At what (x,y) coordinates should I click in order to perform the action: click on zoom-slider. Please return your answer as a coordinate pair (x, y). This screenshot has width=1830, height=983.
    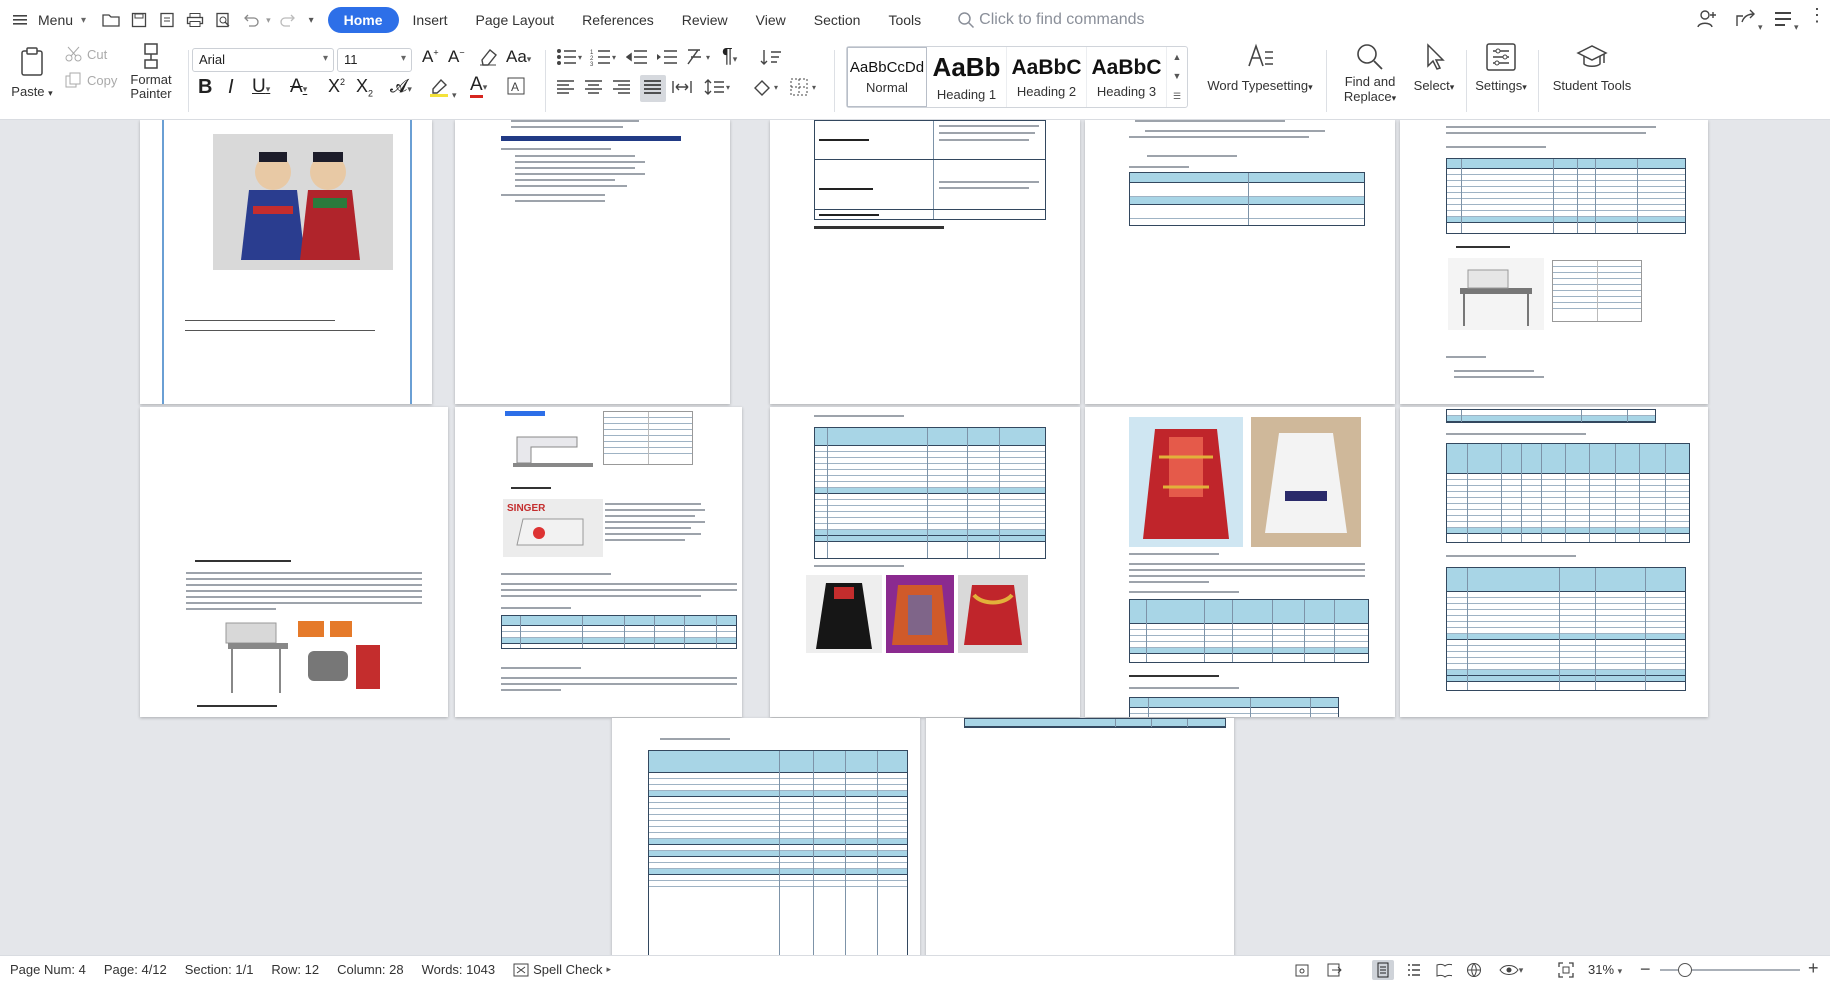
    Looking at the image, I should click on (1730, 970).